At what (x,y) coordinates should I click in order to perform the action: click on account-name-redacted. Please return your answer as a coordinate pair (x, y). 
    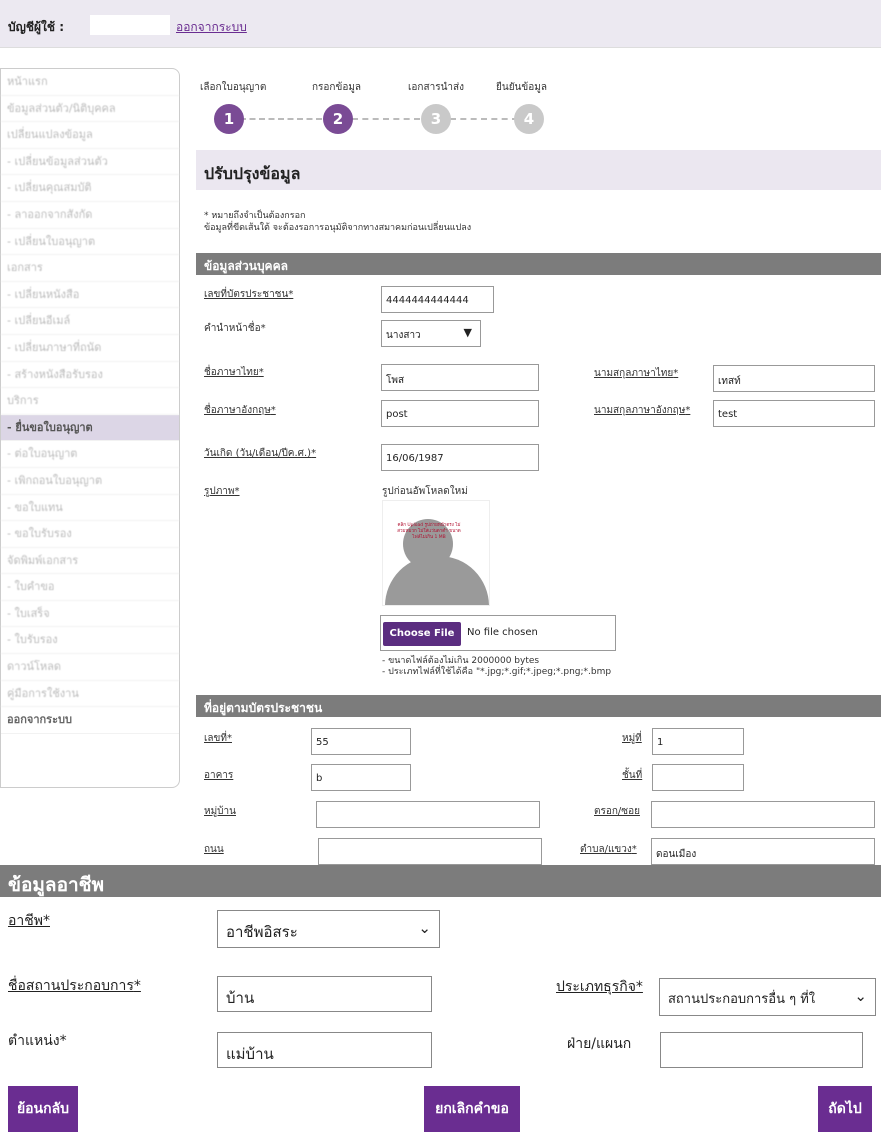
    Looking at the image, I should click on (130, 25).